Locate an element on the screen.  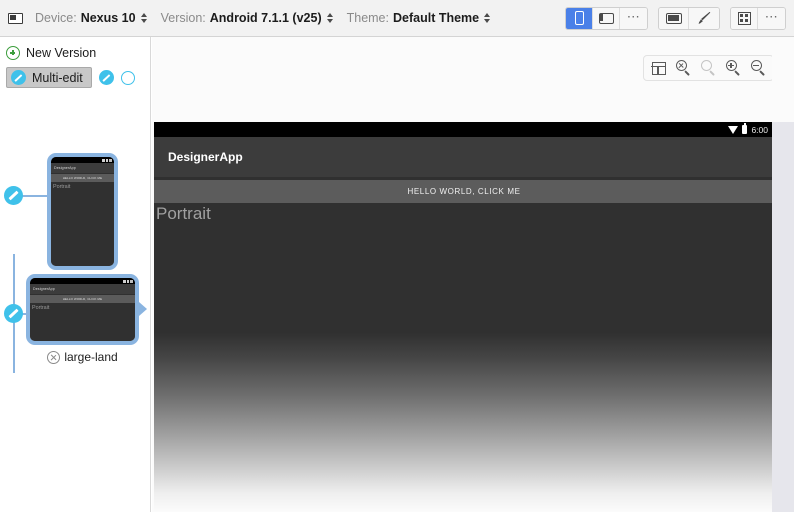
theme-selector: Theme: Default Theme is located at coordinates (417, 18).